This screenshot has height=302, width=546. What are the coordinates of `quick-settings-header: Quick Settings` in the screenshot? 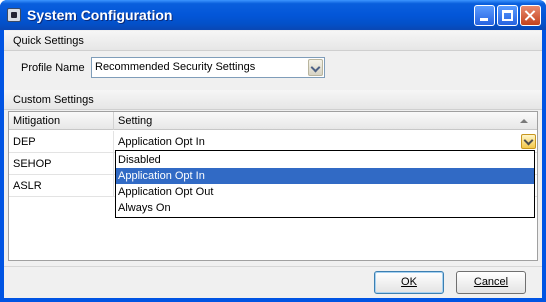 It's located at (273, 41).